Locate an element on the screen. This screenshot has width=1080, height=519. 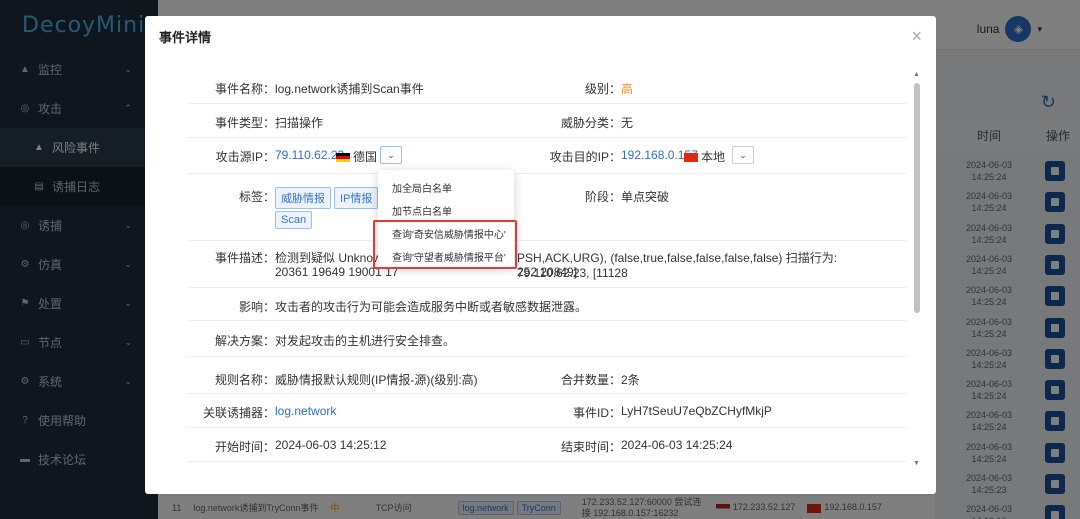
detail-row: 事件名称： log.network诱捕到Scan事件 级别： 高 is located at coordinates (547, 87).